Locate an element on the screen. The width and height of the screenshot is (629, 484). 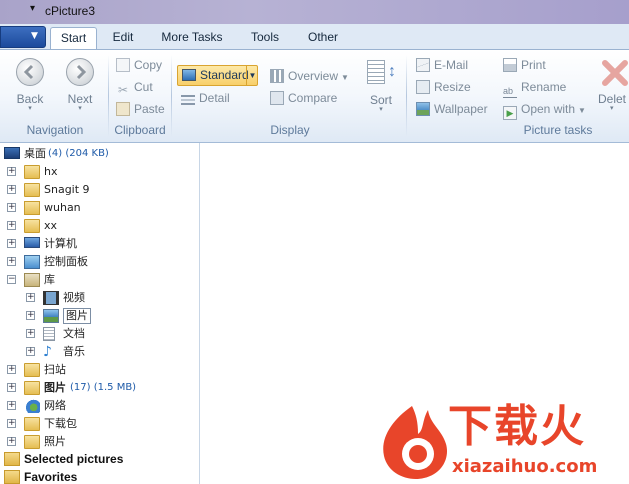
tree-item-label: 计算机 is located at coordinates (60, 243).